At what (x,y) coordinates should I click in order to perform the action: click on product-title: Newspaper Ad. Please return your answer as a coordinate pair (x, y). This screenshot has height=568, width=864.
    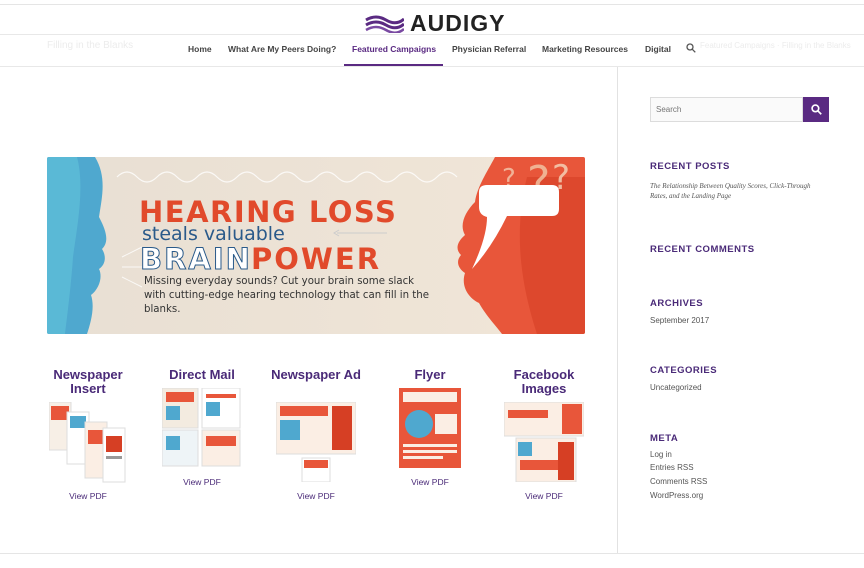
    Looking at the image, I should click on (316, 374).